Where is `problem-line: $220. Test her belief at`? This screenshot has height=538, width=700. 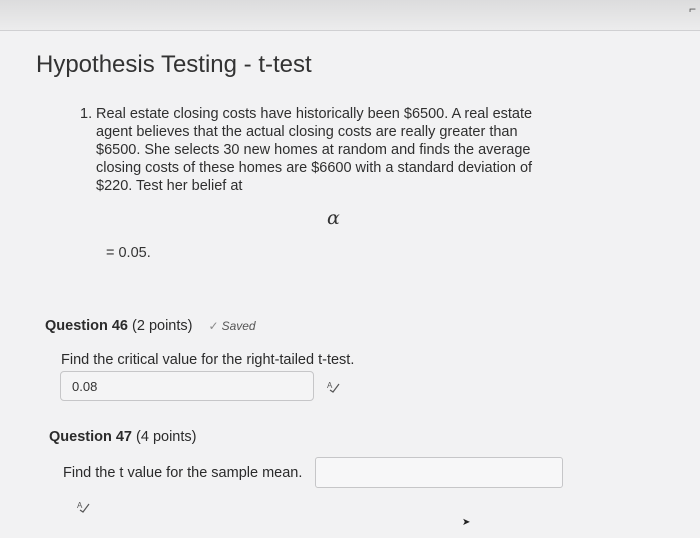 problem-line: $220. Test her belief at is located at coordinates (169, 186).